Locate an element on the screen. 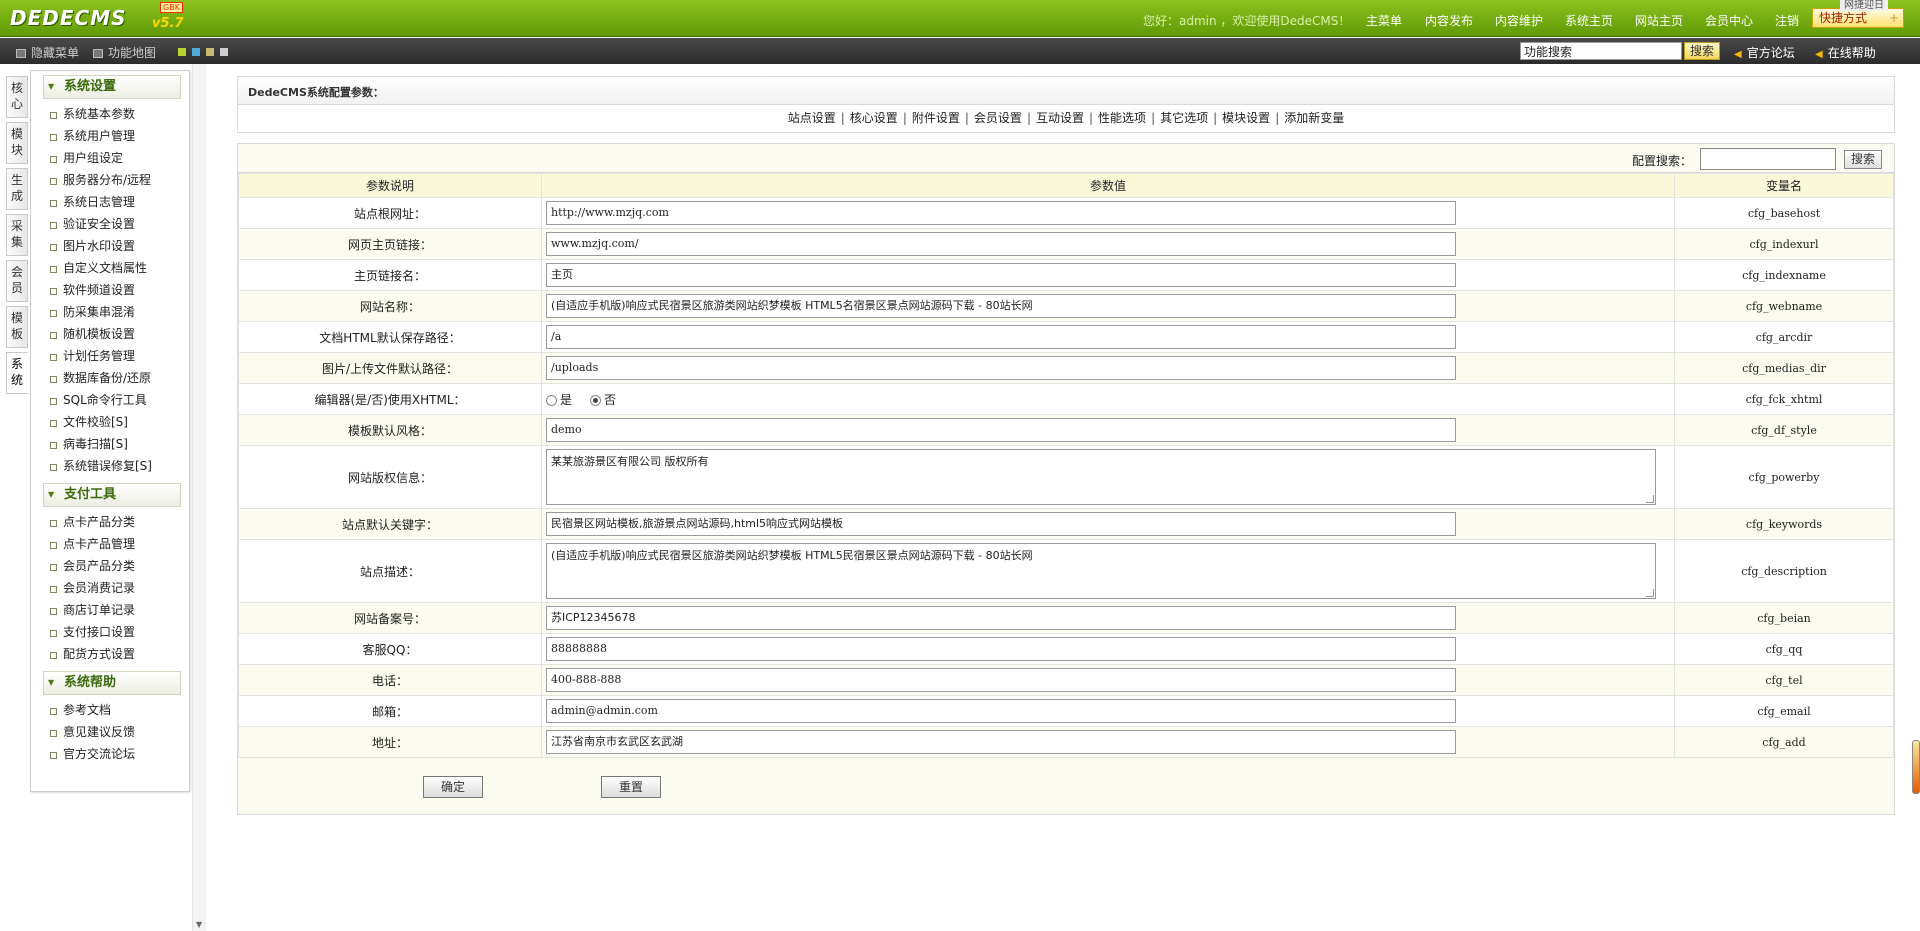  menu-item: 会员产品分类 is located at coordinates (110, 566).